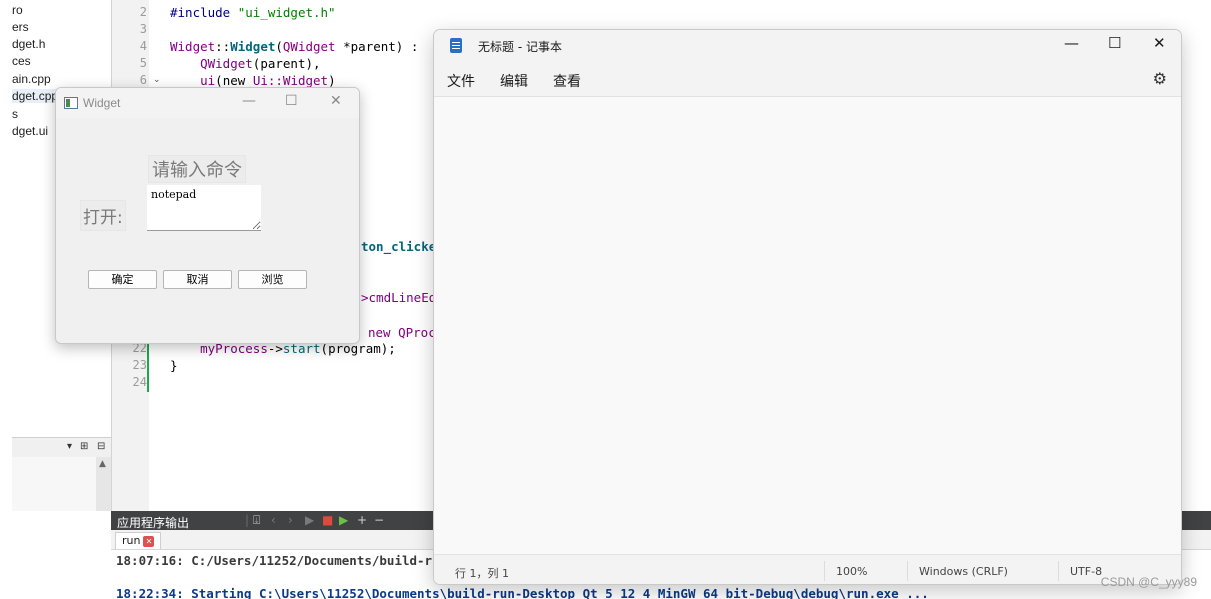 This screenshot has height=599, width=1211. What do you see at coordinates (139, 365) in the screenshot?
I see `line-number: 23` at bounding box center [139, 365].